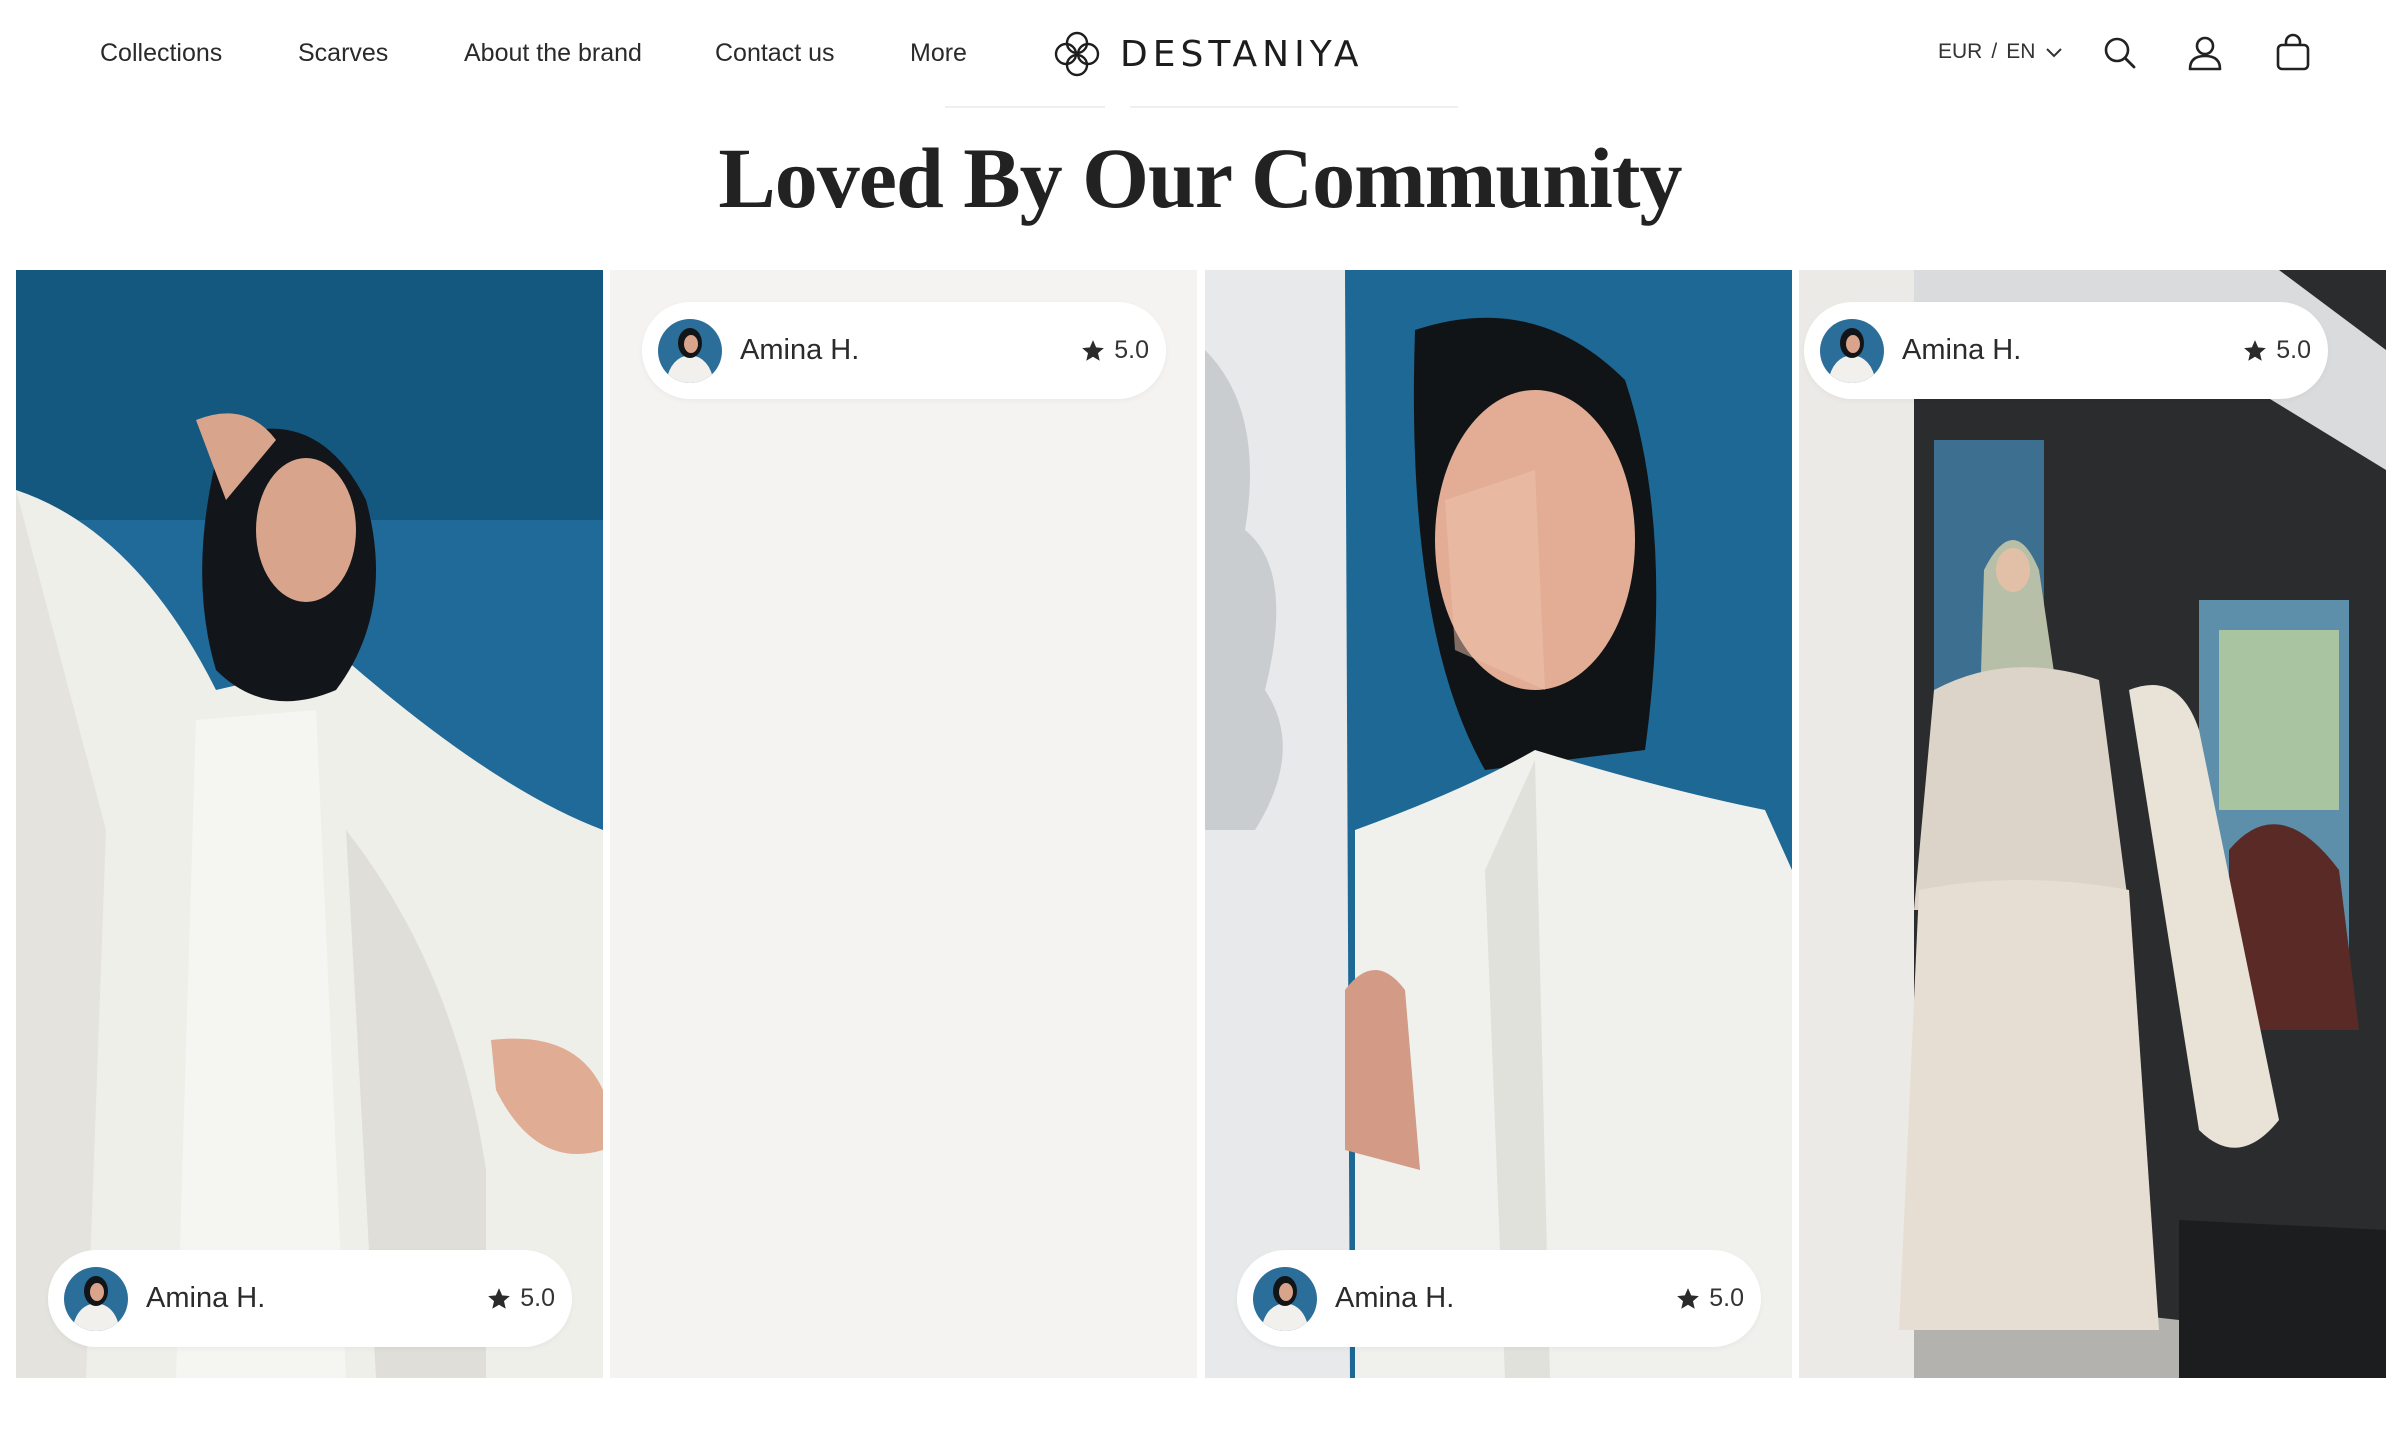  What do you see at coordinates (161, 53) in the screenshot?
I see `nav-collections: Collections` at bounding box center [161, 53].